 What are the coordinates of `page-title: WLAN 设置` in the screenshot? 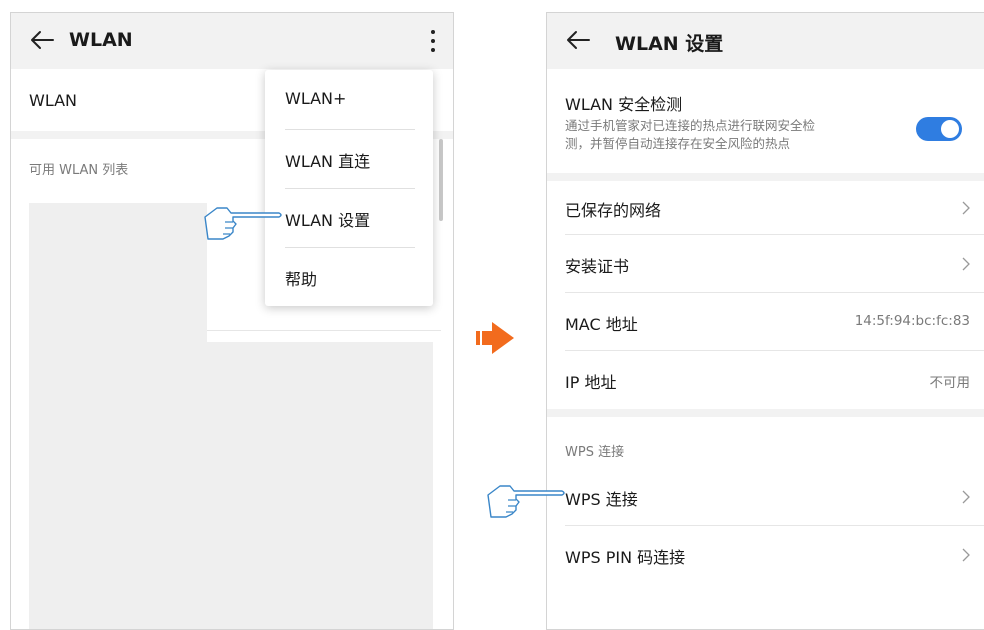 It's located at (669, 44).